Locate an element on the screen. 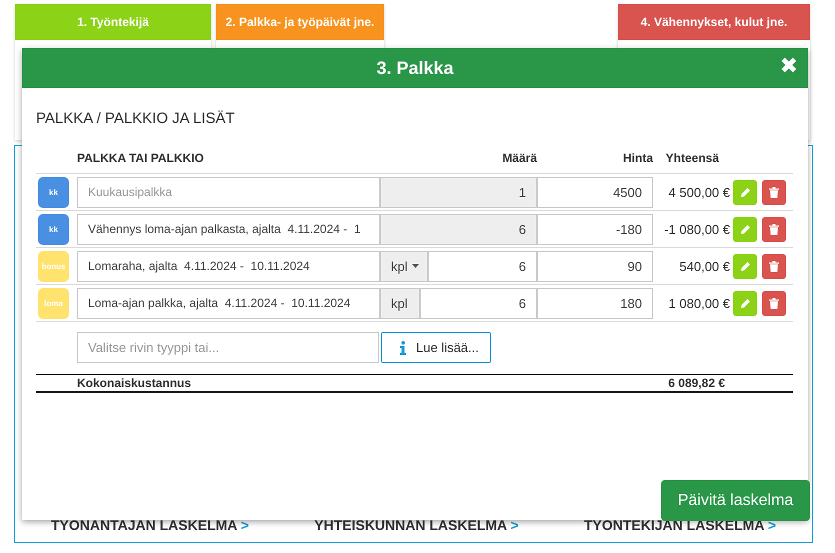 The height and width of the screenshot is (553, 835). name-field: Vähennys loma-ajan palkasta, ajalta 4.11.2024 - 1 is located at coordinates (228, 229).